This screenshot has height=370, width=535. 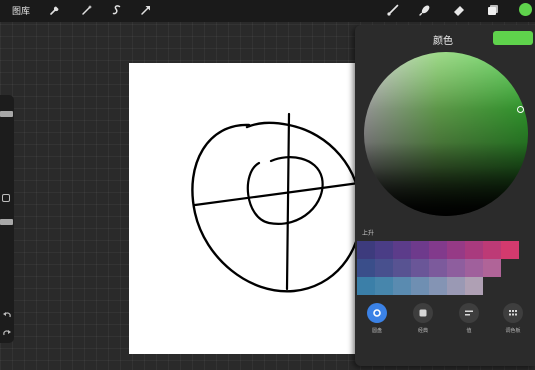 I want to click on brush-size-slider, so click(x=6, y=114).